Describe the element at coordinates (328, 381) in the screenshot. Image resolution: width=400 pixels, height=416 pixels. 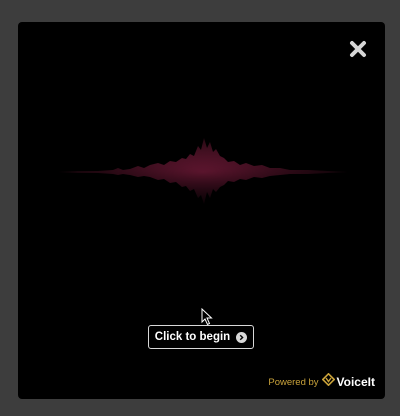
I see `voiceit-logo-icon` at that location.